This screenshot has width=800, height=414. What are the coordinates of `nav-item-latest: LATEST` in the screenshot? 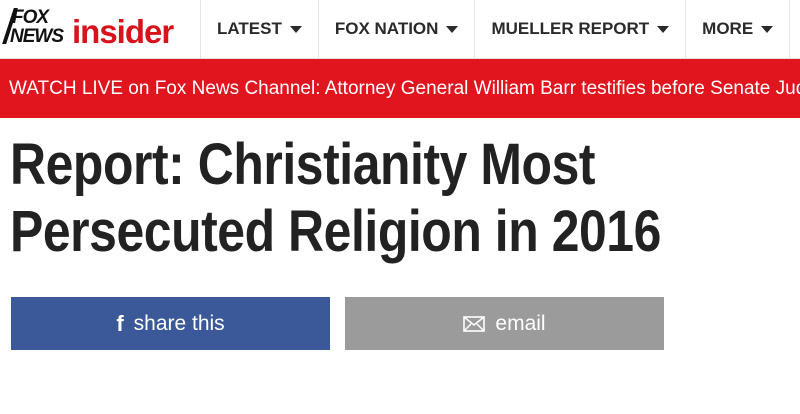 It's located at (259, 29).